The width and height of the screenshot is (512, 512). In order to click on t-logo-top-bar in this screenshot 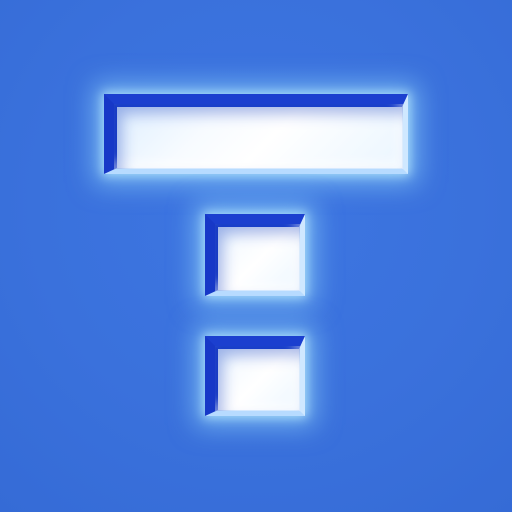, I will do `click(256, 134)`.